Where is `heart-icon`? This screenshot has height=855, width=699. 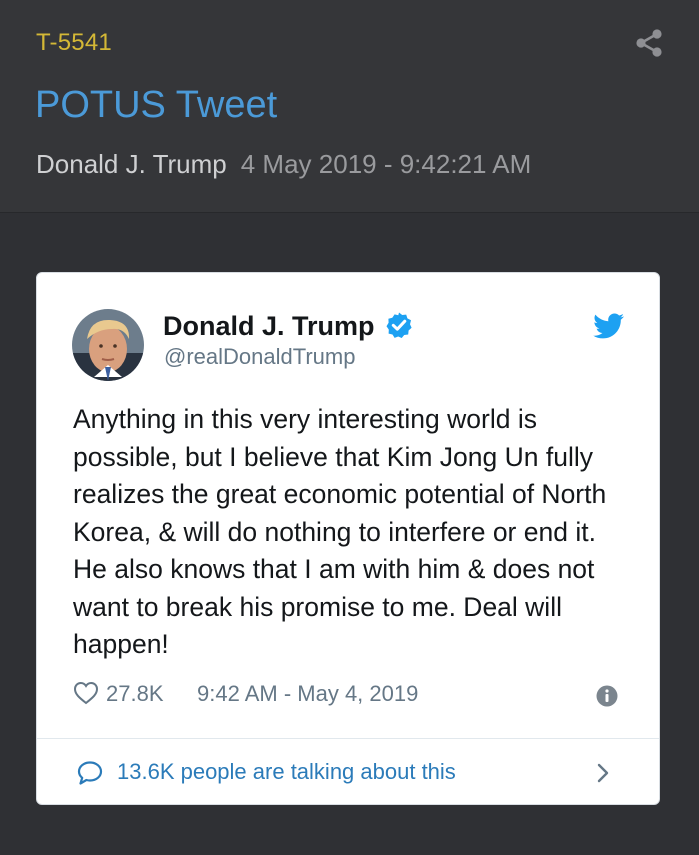 heart-icon is located at coordinates (86, 693).